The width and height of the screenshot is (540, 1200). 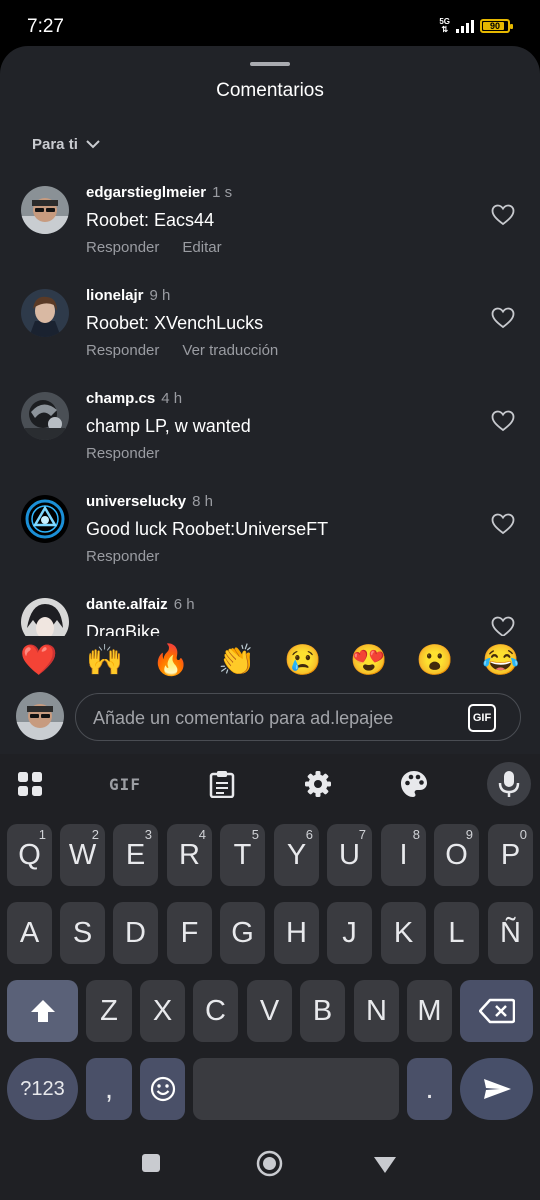 What do you see at coordinates (189, 933) in the screenshot?
I see `key-f: F` at bounding box center [189, 933].